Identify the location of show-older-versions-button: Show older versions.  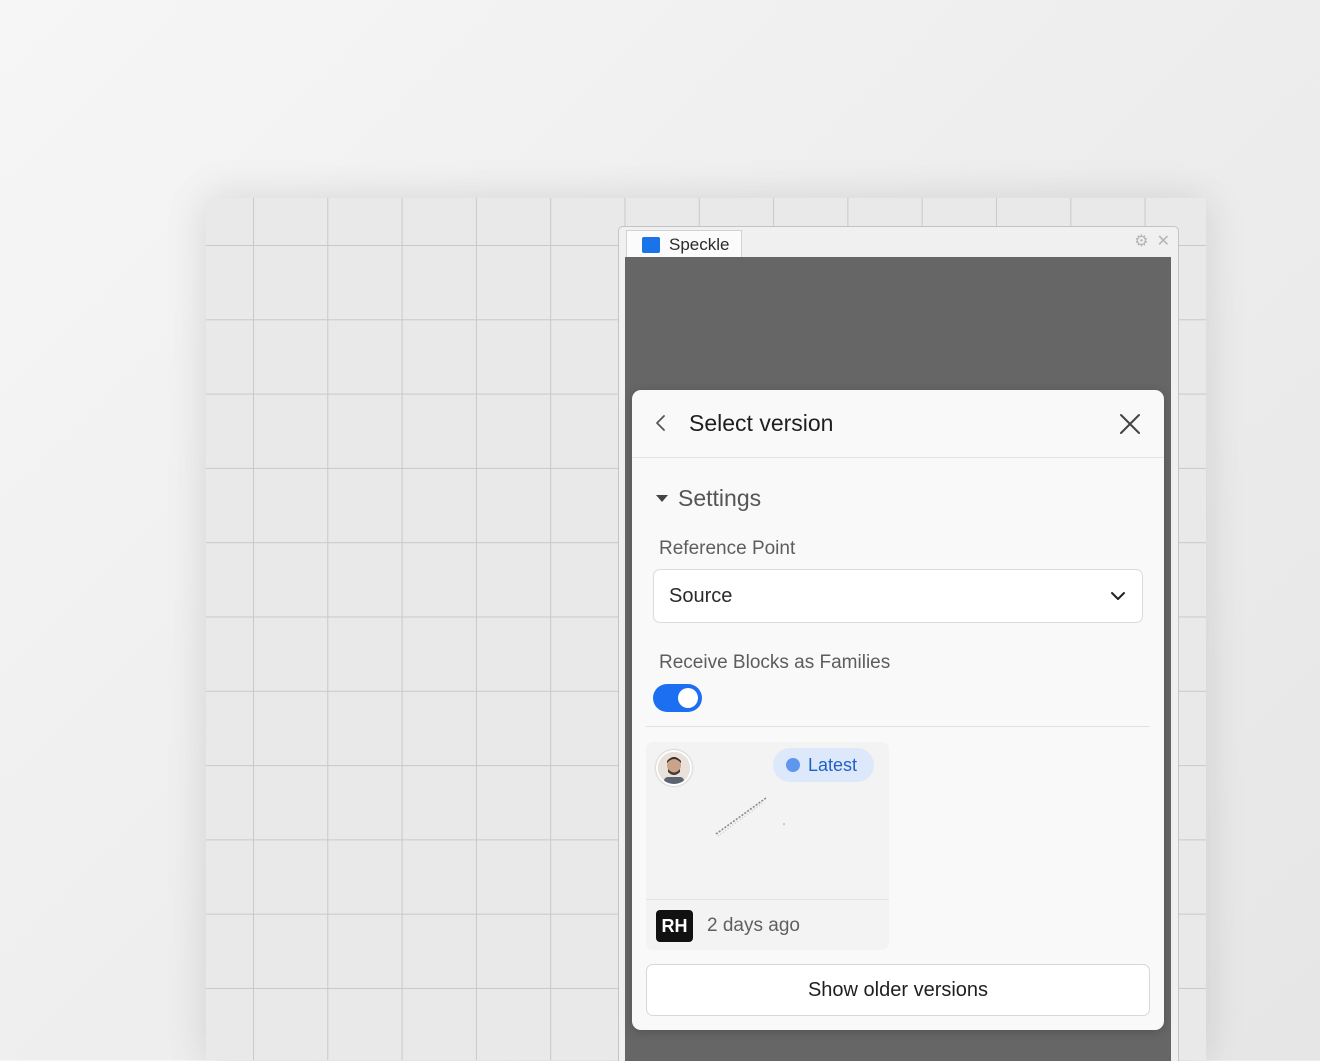
(898, 990).